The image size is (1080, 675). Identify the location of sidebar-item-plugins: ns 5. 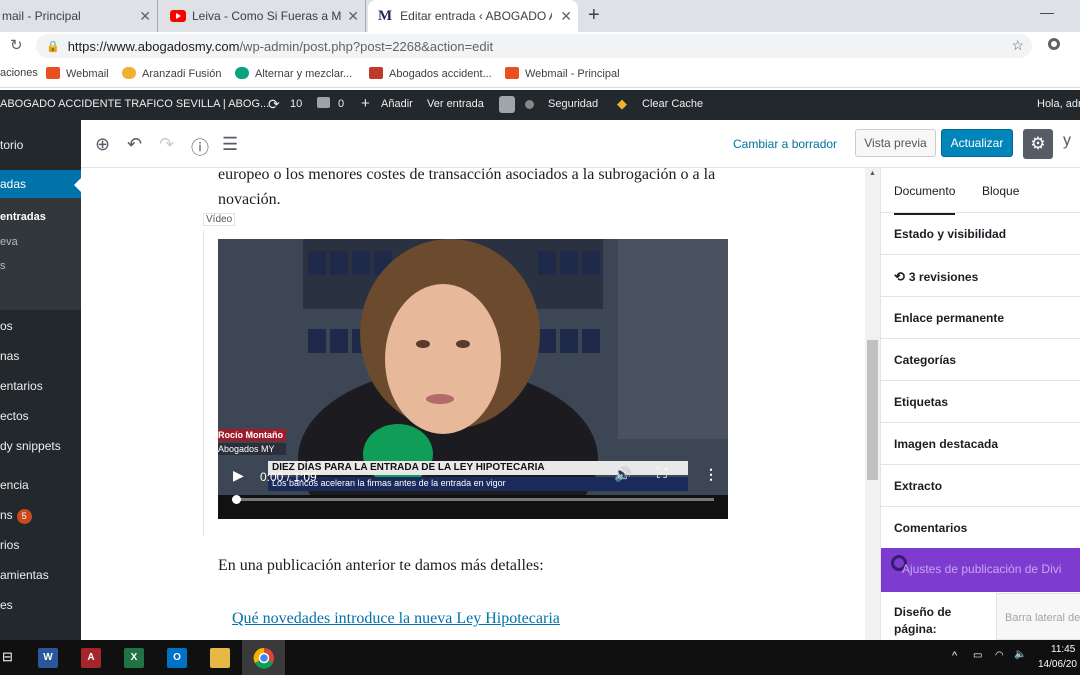
(16, 516).